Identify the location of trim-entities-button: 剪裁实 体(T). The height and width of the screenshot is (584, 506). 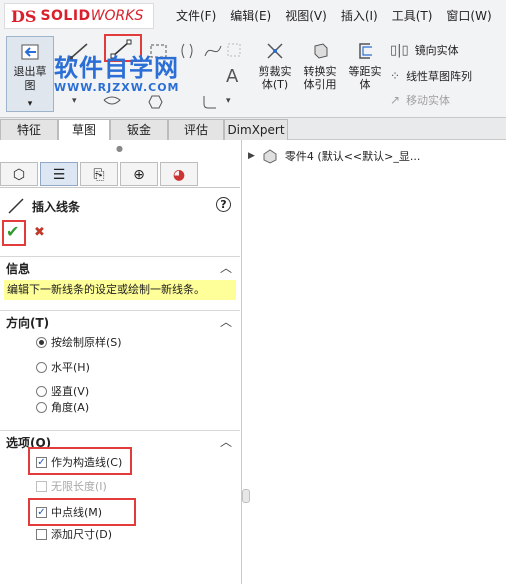
(275, 65).